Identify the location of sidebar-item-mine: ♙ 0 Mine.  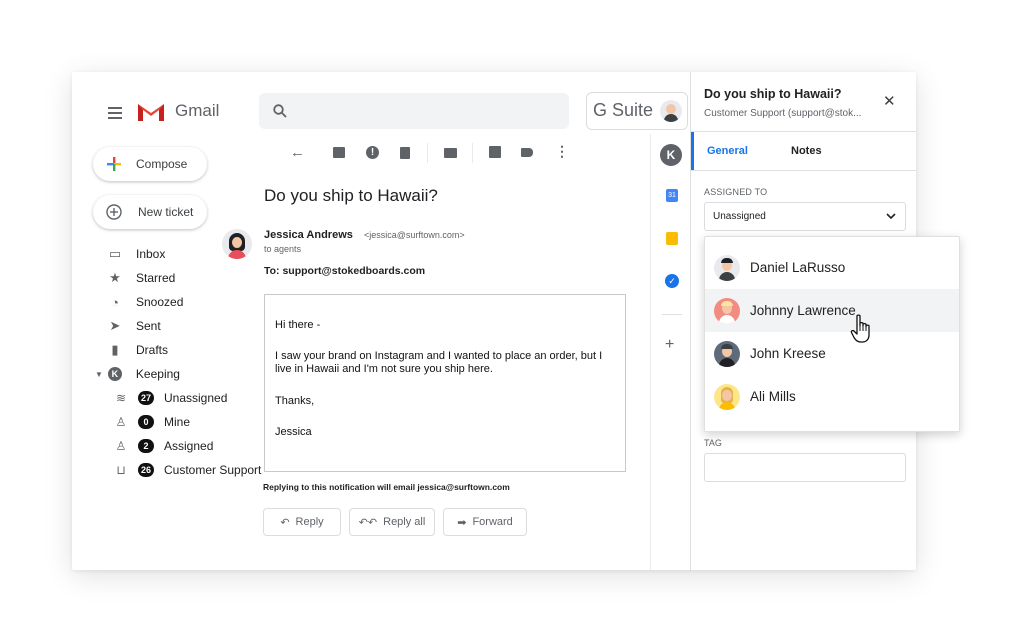
(152, 422).